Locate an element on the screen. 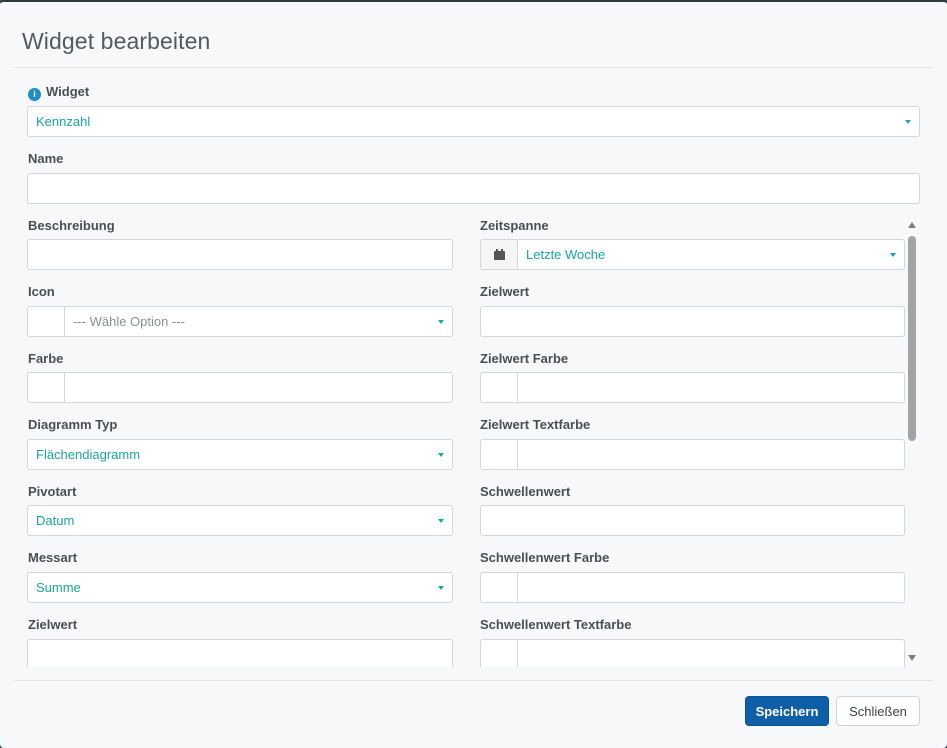 This screenshot has height=748, width=947. info-icon: i is located at coordinates (34, 94).